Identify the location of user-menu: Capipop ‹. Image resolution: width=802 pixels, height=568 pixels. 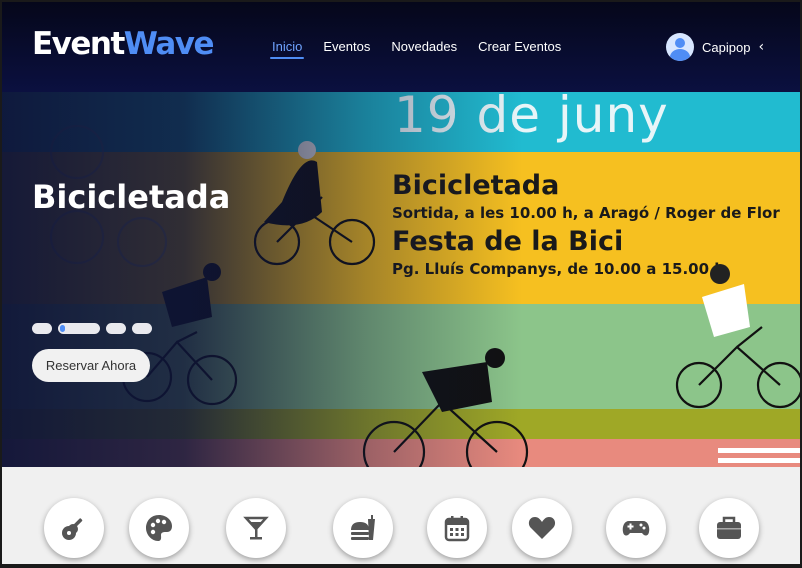
(715, 47).